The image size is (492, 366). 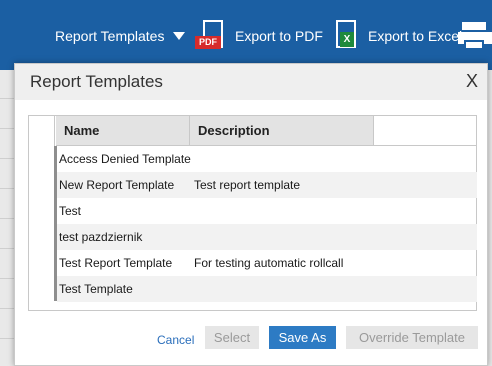 I want to click on select-button: Select, so click(x=232, y=337).